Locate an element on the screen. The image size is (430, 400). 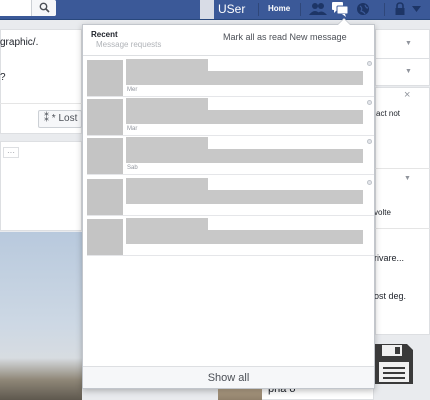
message-time: Mar is located at coordinates (132, 129).